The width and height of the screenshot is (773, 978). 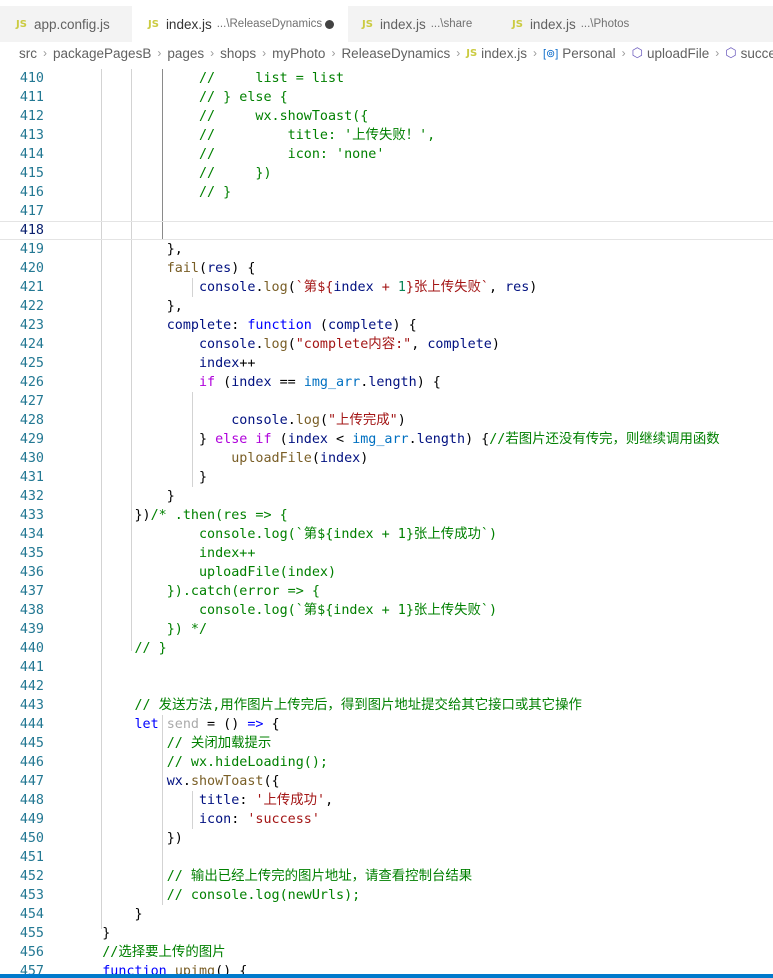 I want to click on code-token: ., so click(x=412, y=439).